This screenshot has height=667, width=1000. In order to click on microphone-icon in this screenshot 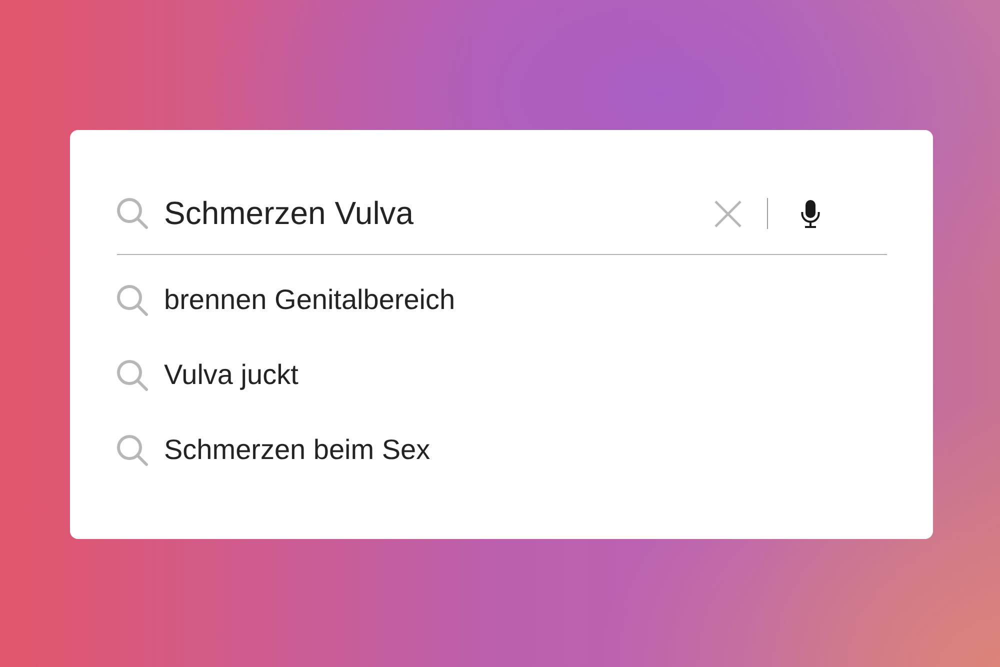, I will do `click(810, 214)`.